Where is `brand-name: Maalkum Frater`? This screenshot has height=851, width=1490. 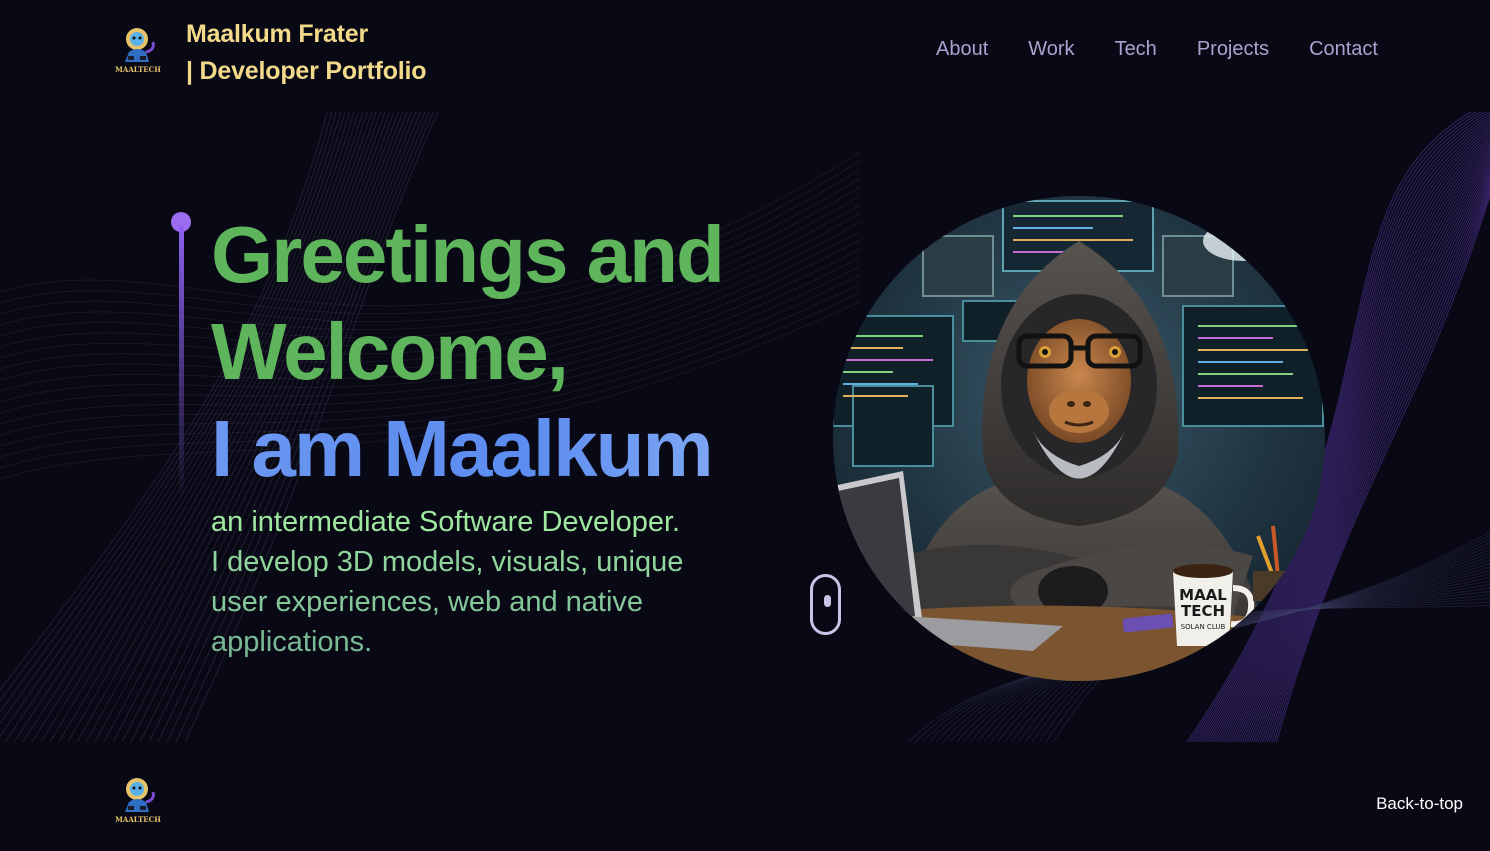
brand-name: Maalkum Frater is located at coordinates (277, 34).